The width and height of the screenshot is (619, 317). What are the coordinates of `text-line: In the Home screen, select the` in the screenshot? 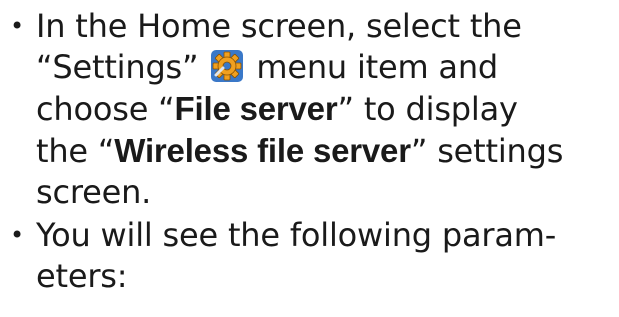 It's located at (279, 26).